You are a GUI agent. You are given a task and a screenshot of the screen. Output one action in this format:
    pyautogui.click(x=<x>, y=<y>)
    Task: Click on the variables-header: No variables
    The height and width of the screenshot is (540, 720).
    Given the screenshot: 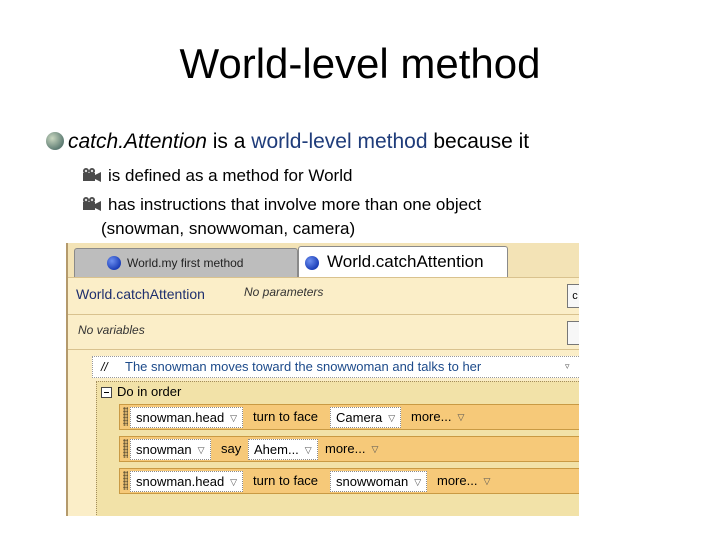 What is the action you would take?
    pyautogui.click(x=323, y=331)
    